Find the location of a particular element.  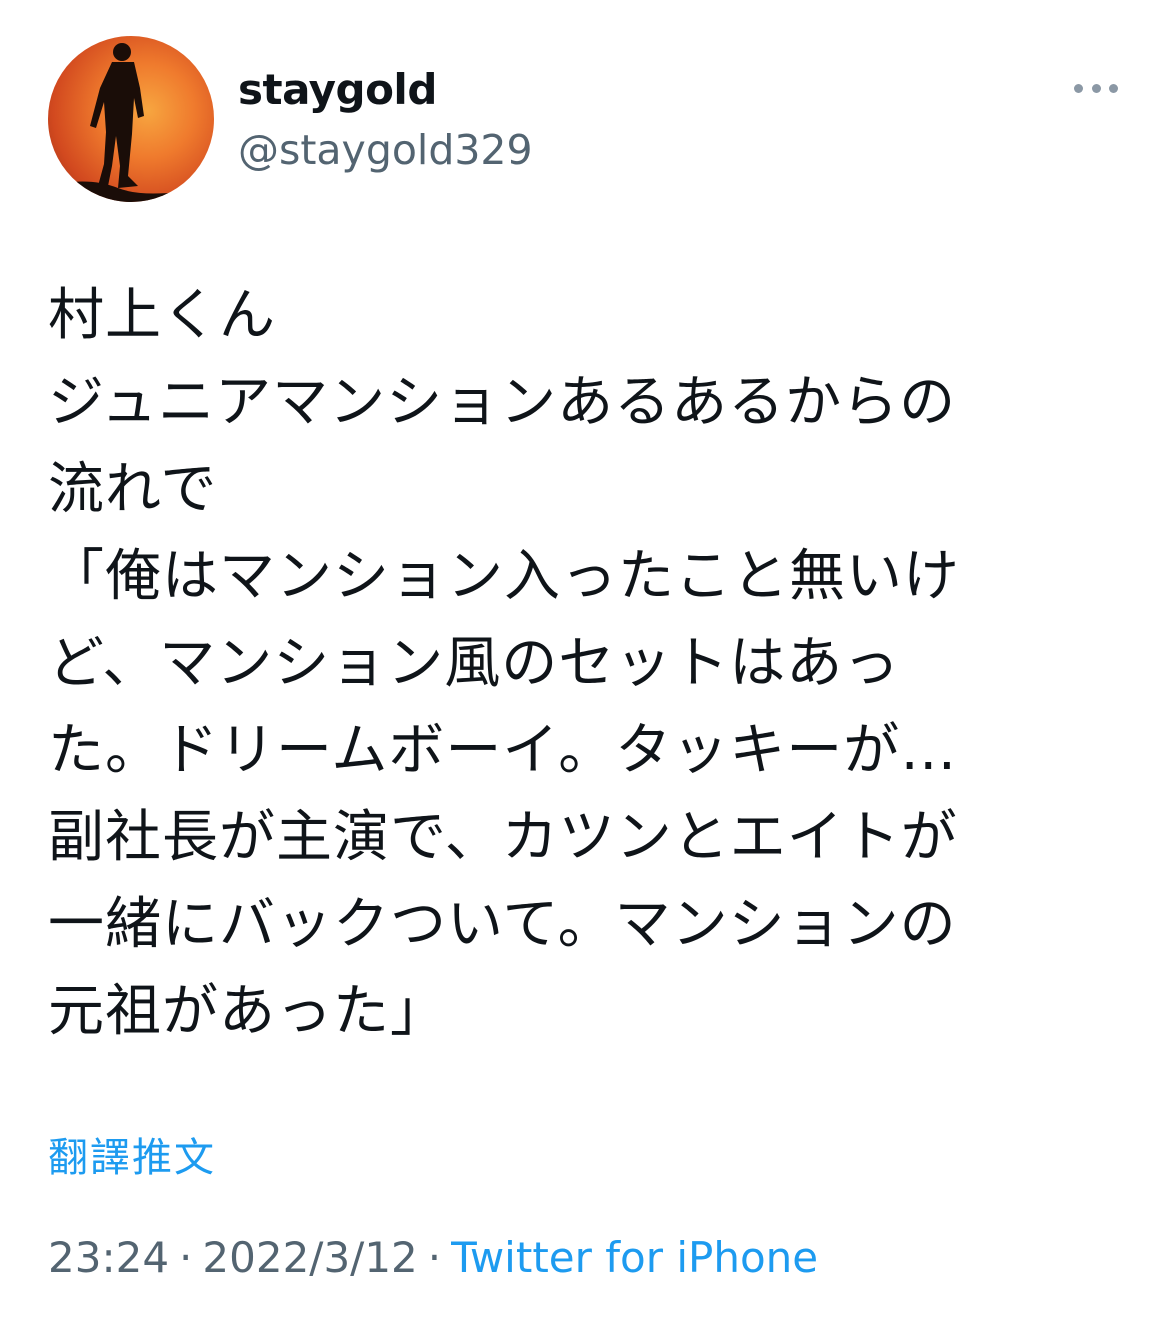

tweet-date: 2022/3/12 is located at coordinates (309, 1257).